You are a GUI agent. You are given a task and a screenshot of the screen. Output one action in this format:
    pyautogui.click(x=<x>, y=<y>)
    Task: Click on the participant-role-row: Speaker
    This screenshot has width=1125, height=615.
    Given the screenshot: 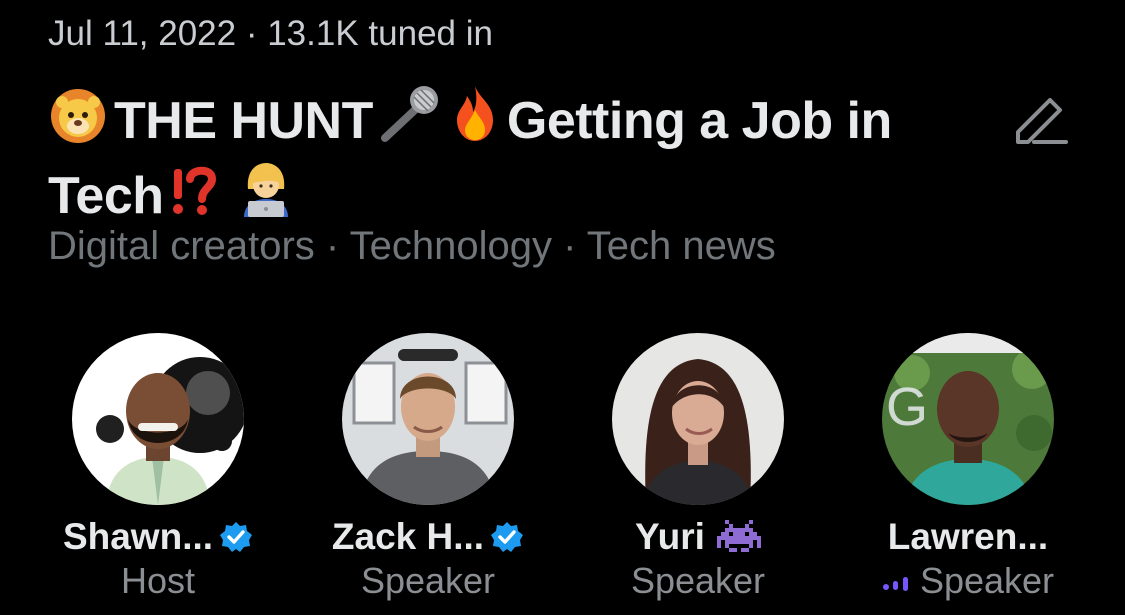 What is the action you would take?
    pyautogui.click(x=968, y=581)
    